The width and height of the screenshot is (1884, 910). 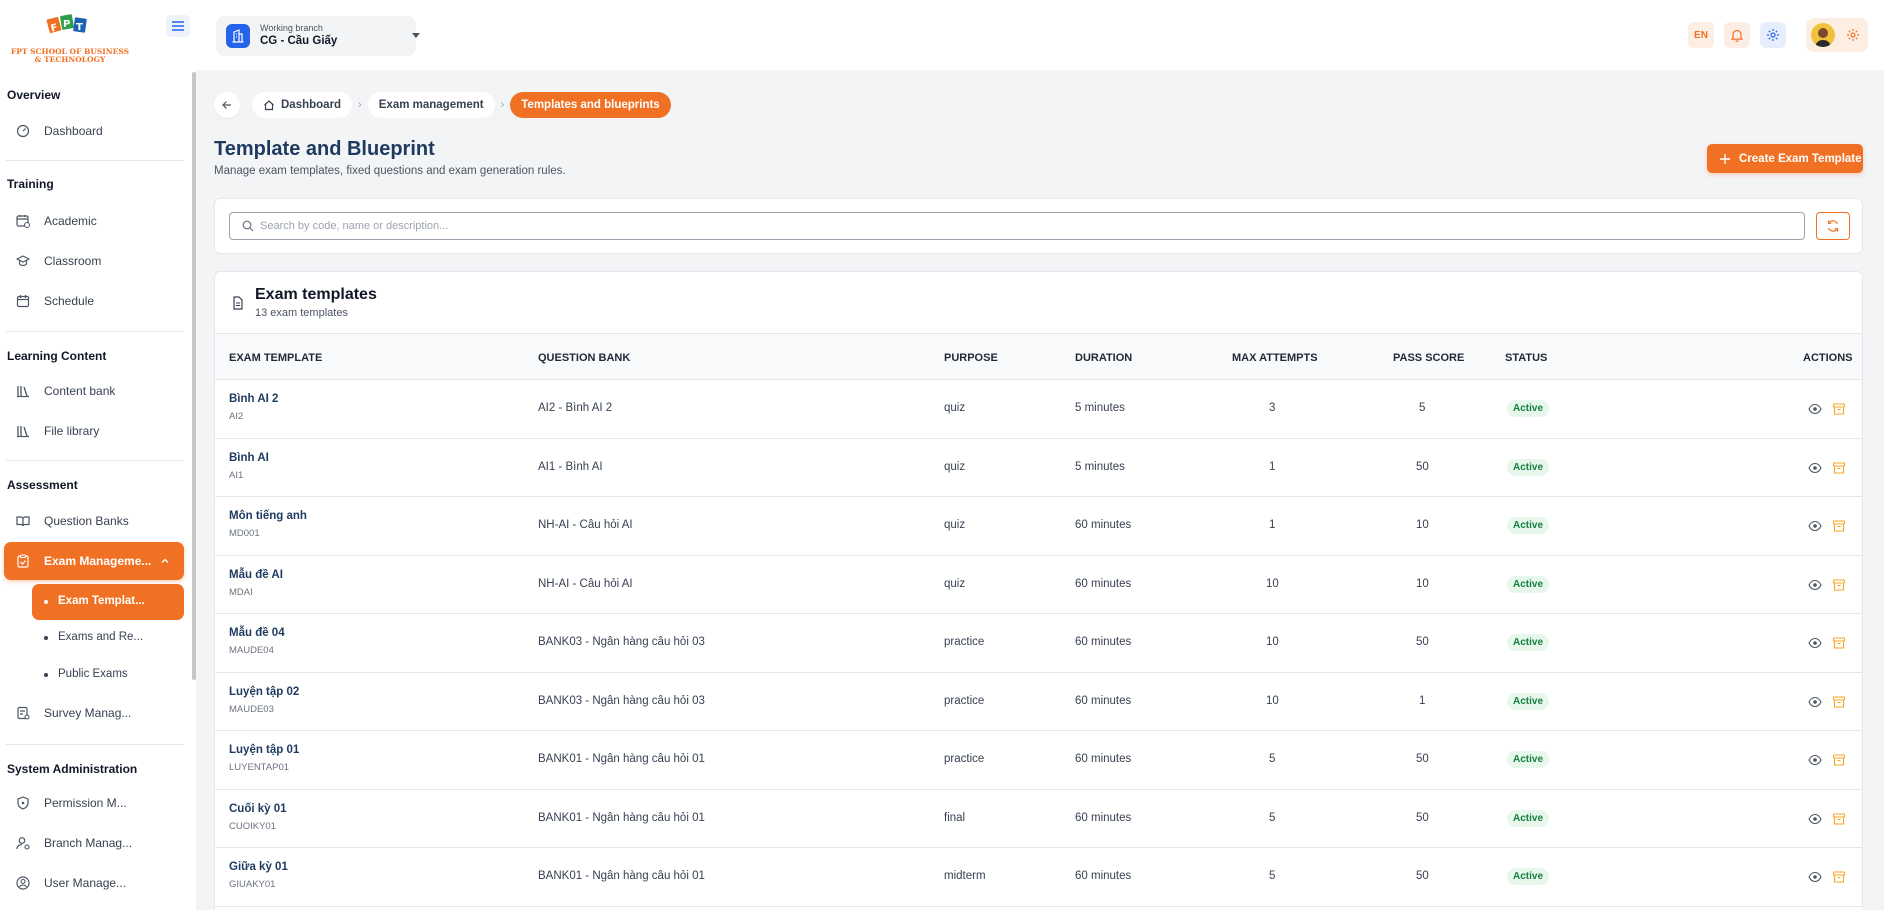 I want to click on column-header-status: STATUS, so click(x=1526, y=358).